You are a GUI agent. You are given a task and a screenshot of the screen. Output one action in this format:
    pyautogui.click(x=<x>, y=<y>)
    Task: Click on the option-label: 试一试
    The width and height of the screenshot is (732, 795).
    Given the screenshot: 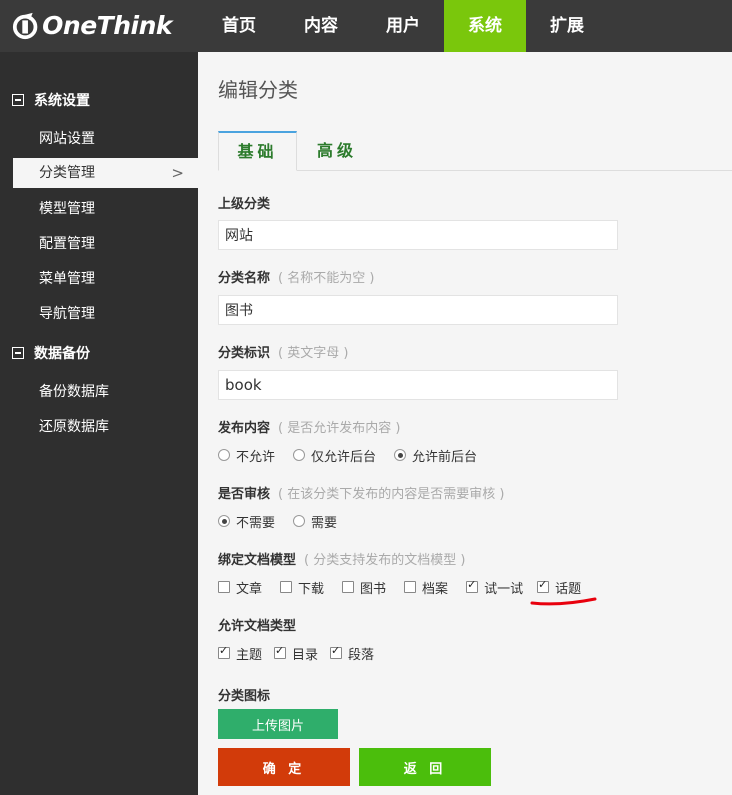 What is the action you would take?
    pyautogui.click(x=504, y=589)
    